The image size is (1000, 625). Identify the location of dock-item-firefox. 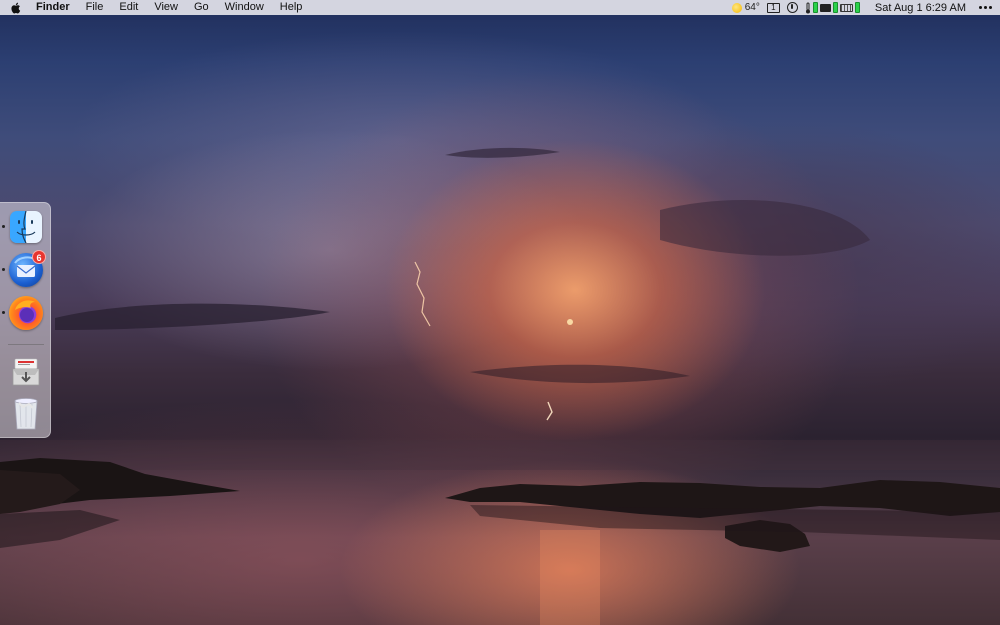
(23, 313).